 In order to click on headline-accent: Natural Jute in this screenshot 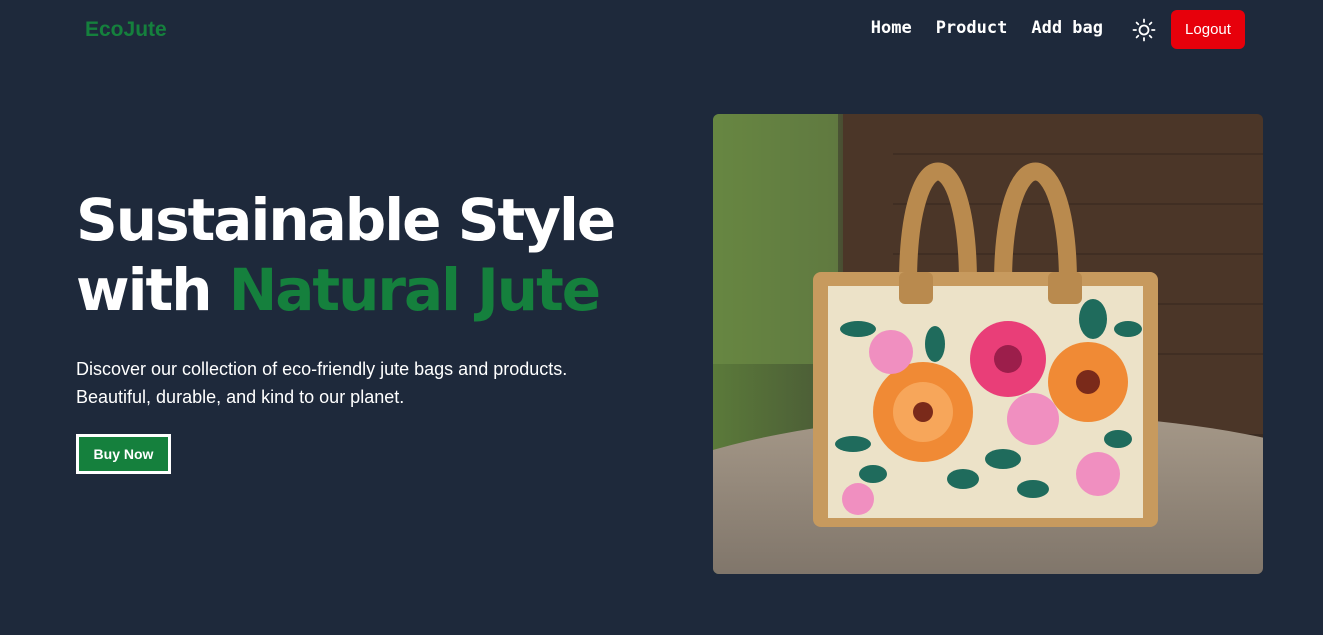, I will do `click(414, 290)`.